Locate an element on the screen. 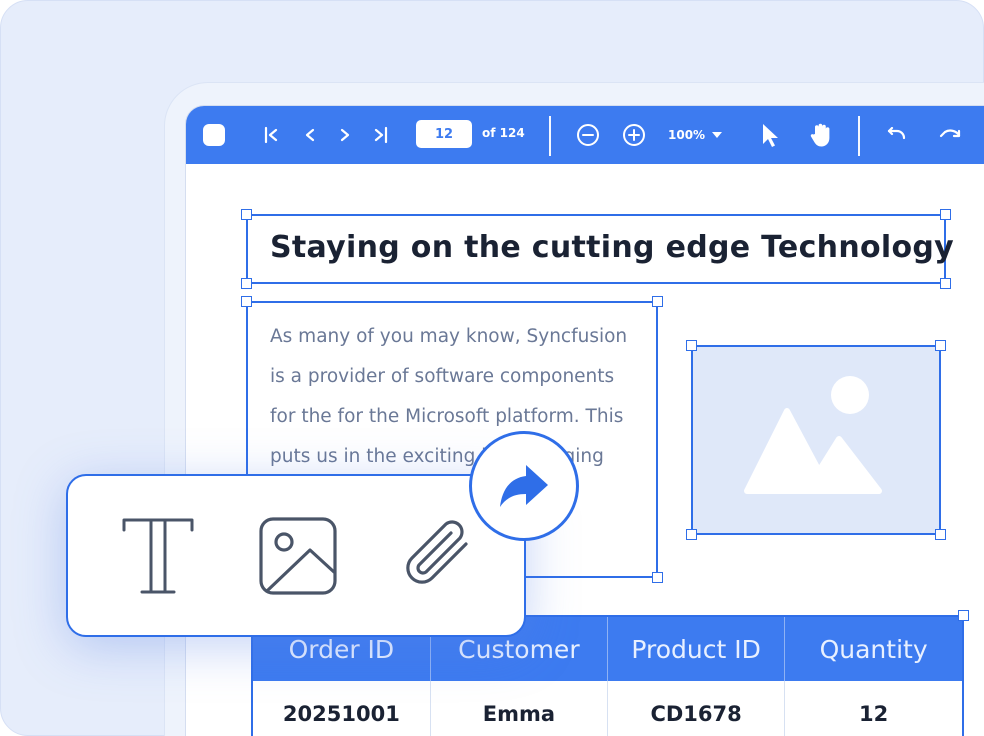 The width and height of the screenshot is (984, 736). title-selection-box: Staying on the cutting edge Technology is located at coordinates (597, 249).